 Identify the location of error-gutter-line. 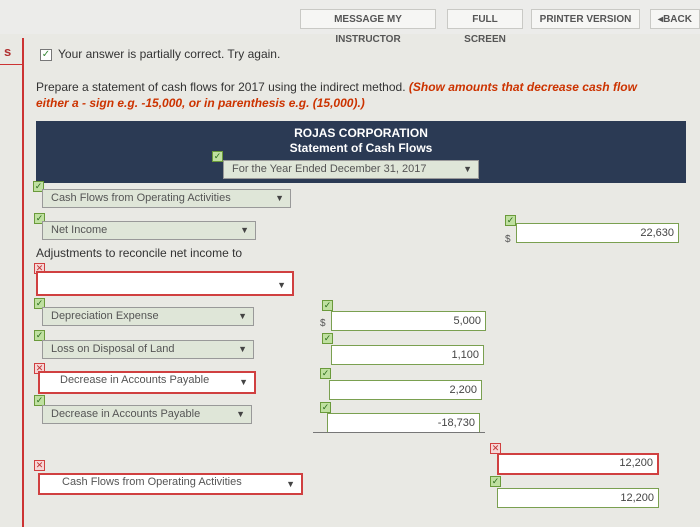
(23, 282).